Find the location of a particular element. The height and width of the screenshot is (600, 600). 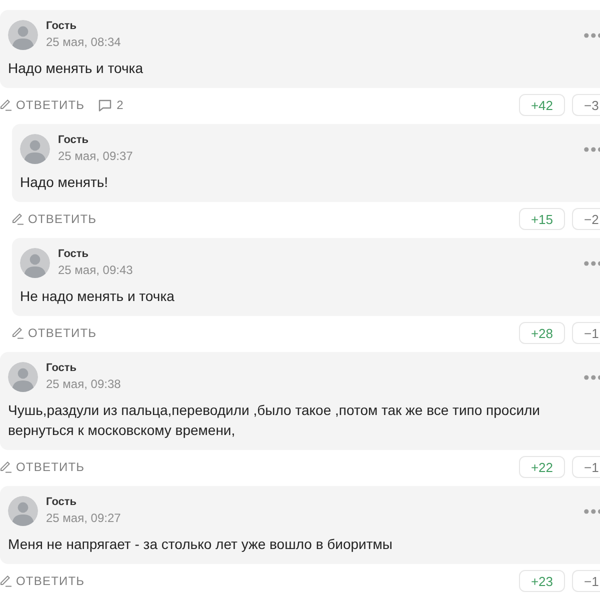

comment-date: 25 мая, 09:27 is located at coordinates (83, 518).